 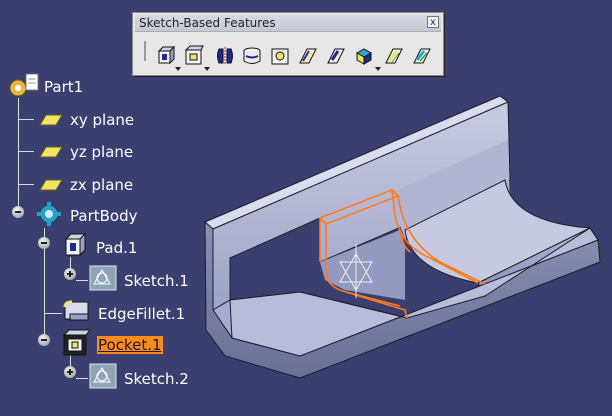 I want to click on slot-button, so click(x=336, y=56).